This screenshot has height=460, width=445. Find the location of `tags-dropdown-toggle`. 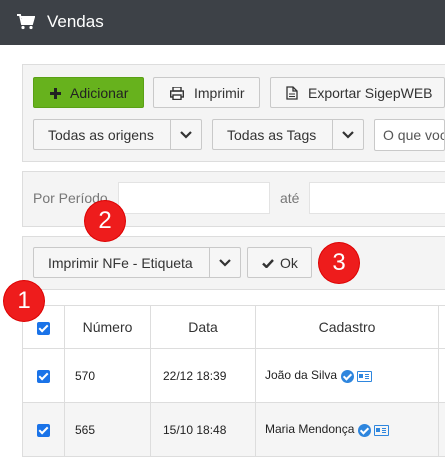

tags-dropdown-toggle is located at coordinates (347, 134).